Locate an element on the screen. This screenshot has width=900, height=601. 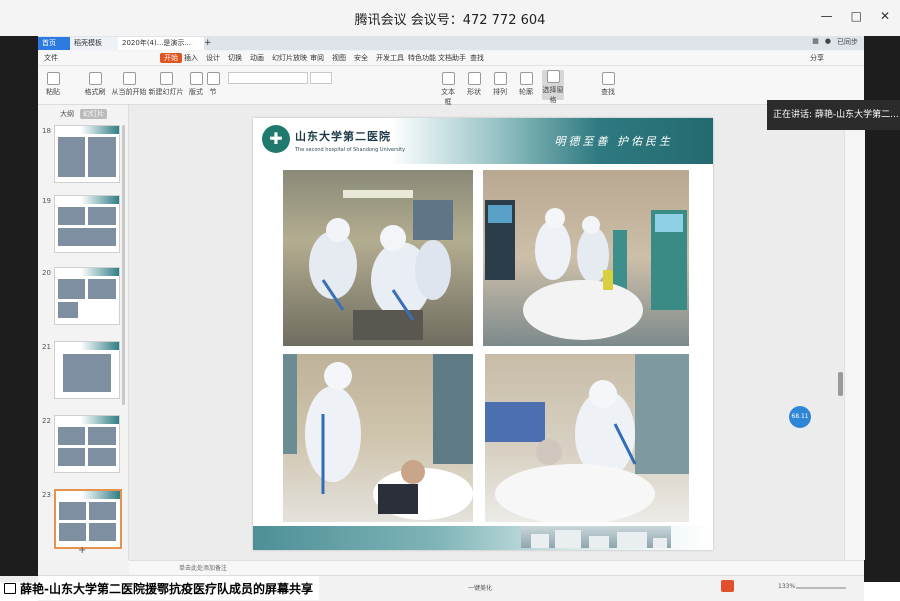
layout-icon is located at coordinates (196, 78).